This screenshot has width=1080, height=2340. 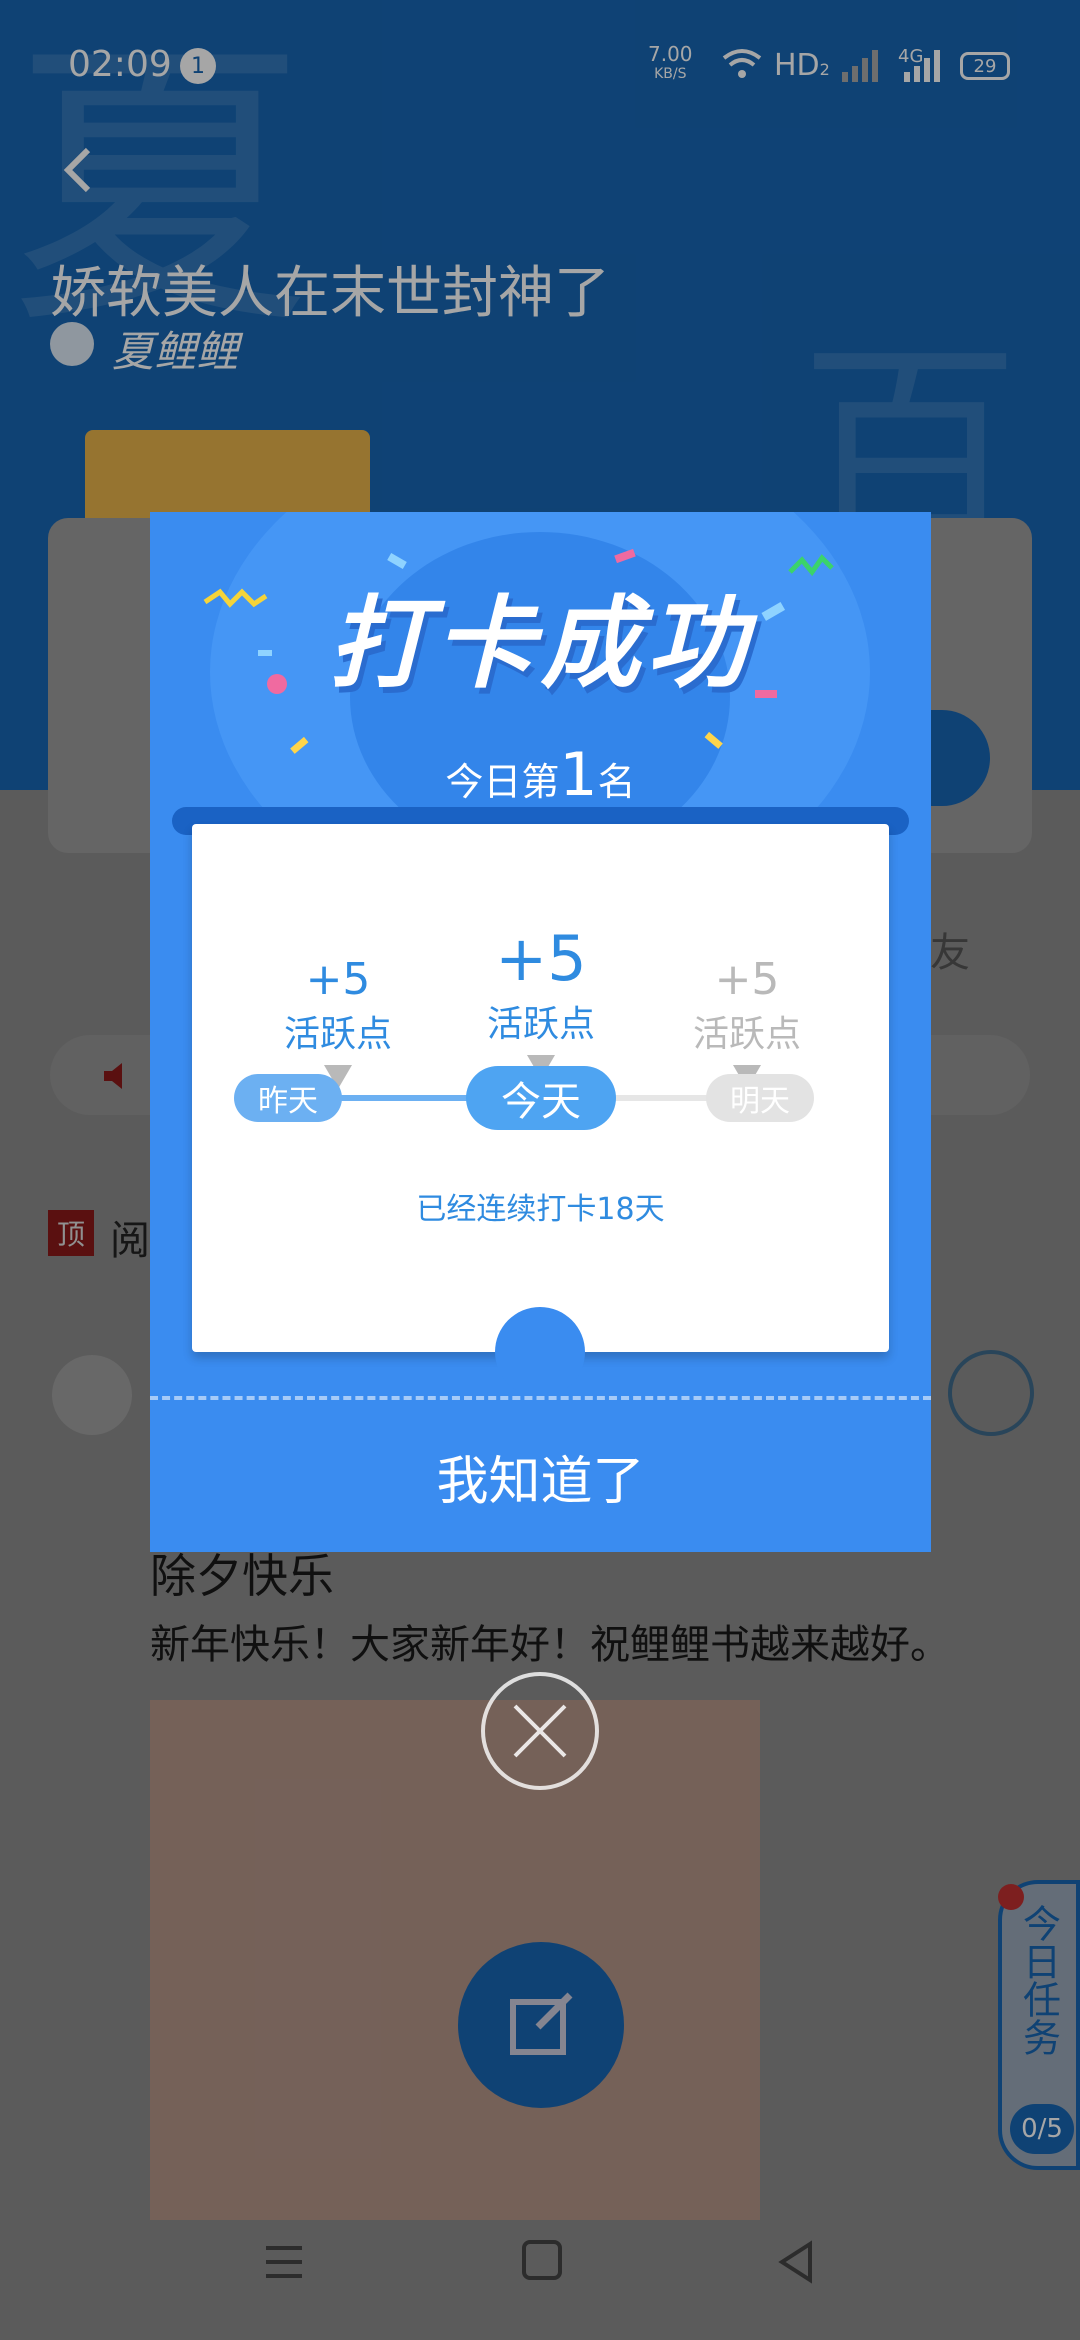 I want to click on day-tomorrow: +5 活跃点, so click(x=747, y=1021).